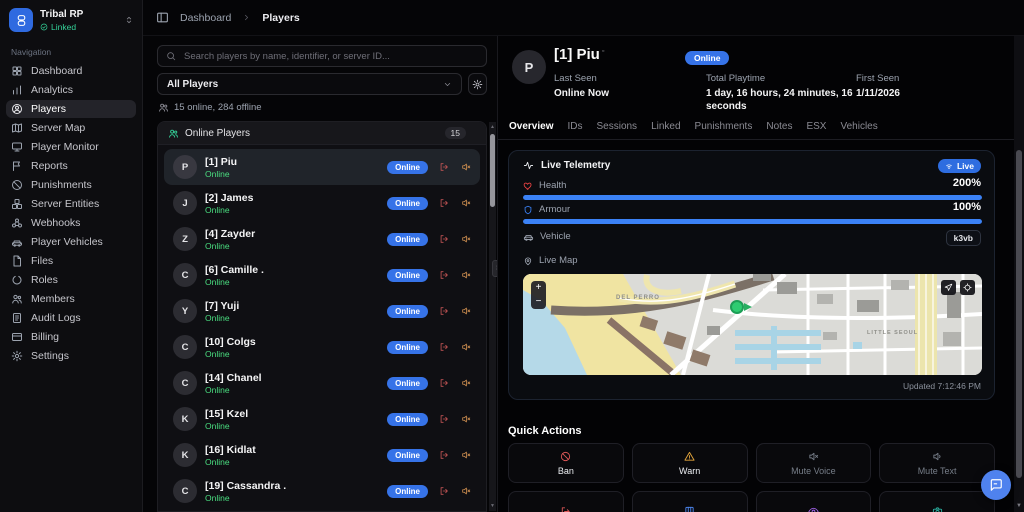 The image size is (1024, 512). Describe the element at coordinates (528, 165) in the screenshot. I see `activity-pulse-icon` at that location.